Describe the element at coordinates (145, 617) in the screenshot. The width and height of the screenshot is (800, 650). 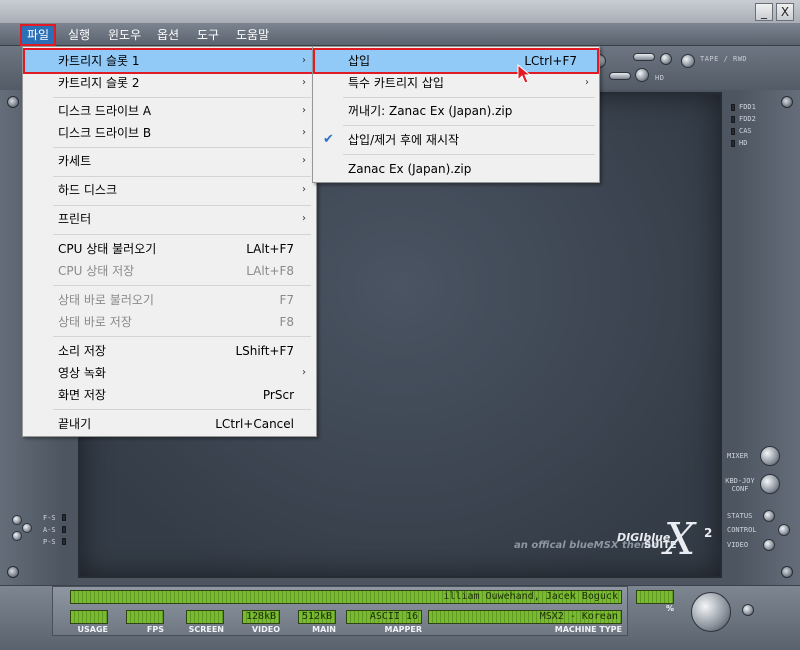
I see `fps-lcd` at that location.